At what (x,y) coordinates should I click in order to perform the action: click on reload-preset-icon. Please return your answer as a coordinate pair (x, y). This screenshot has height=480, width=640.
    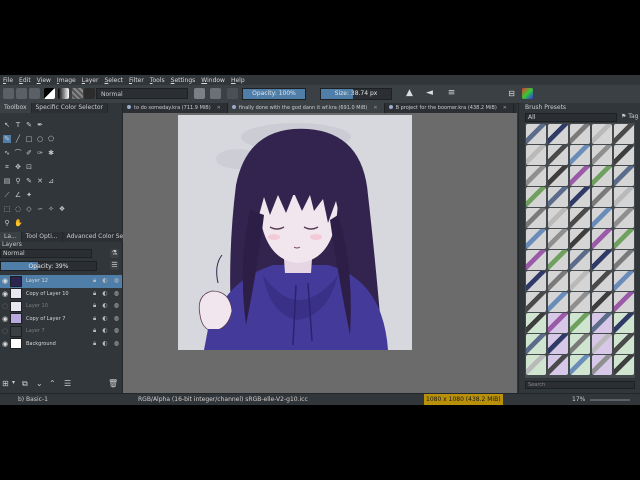
    Looking at the image, I should click on (232, 93).